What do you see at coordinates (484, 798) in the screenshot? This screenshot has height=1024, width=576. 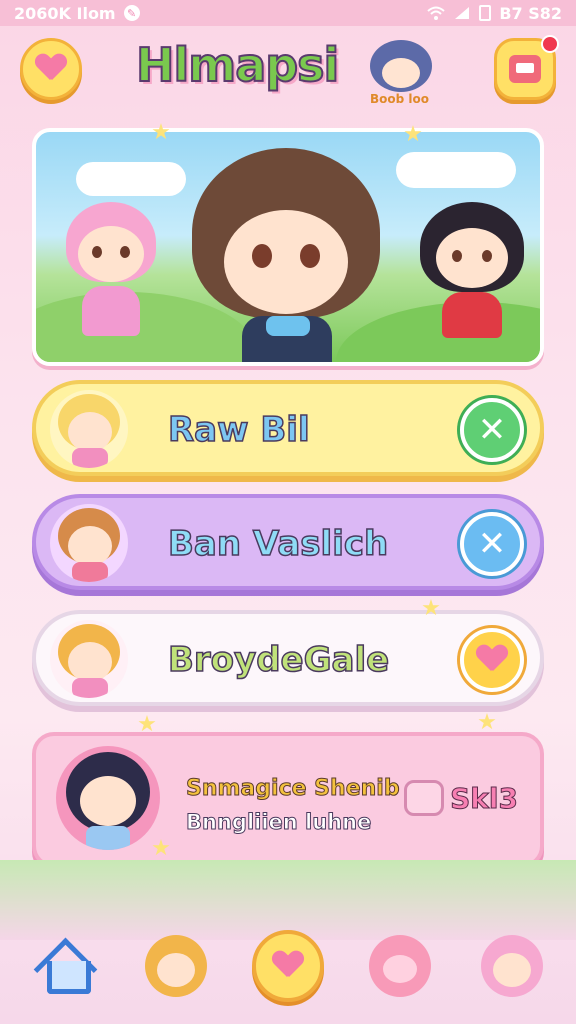 I see `skill-label: Skl3` at bounding box center [484, 798].